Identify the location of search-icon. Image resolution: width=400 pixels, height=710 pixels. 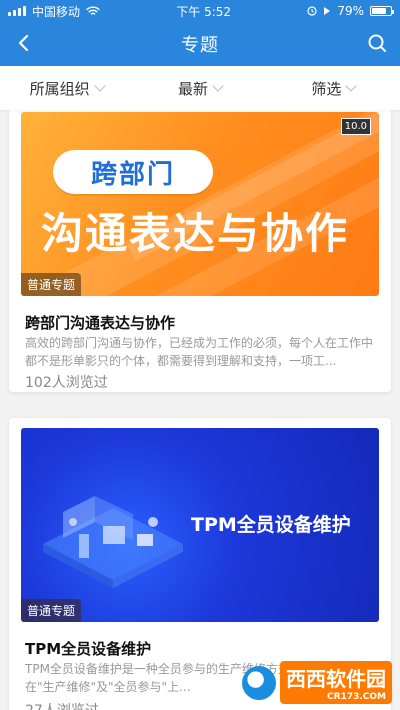
(377, 43).